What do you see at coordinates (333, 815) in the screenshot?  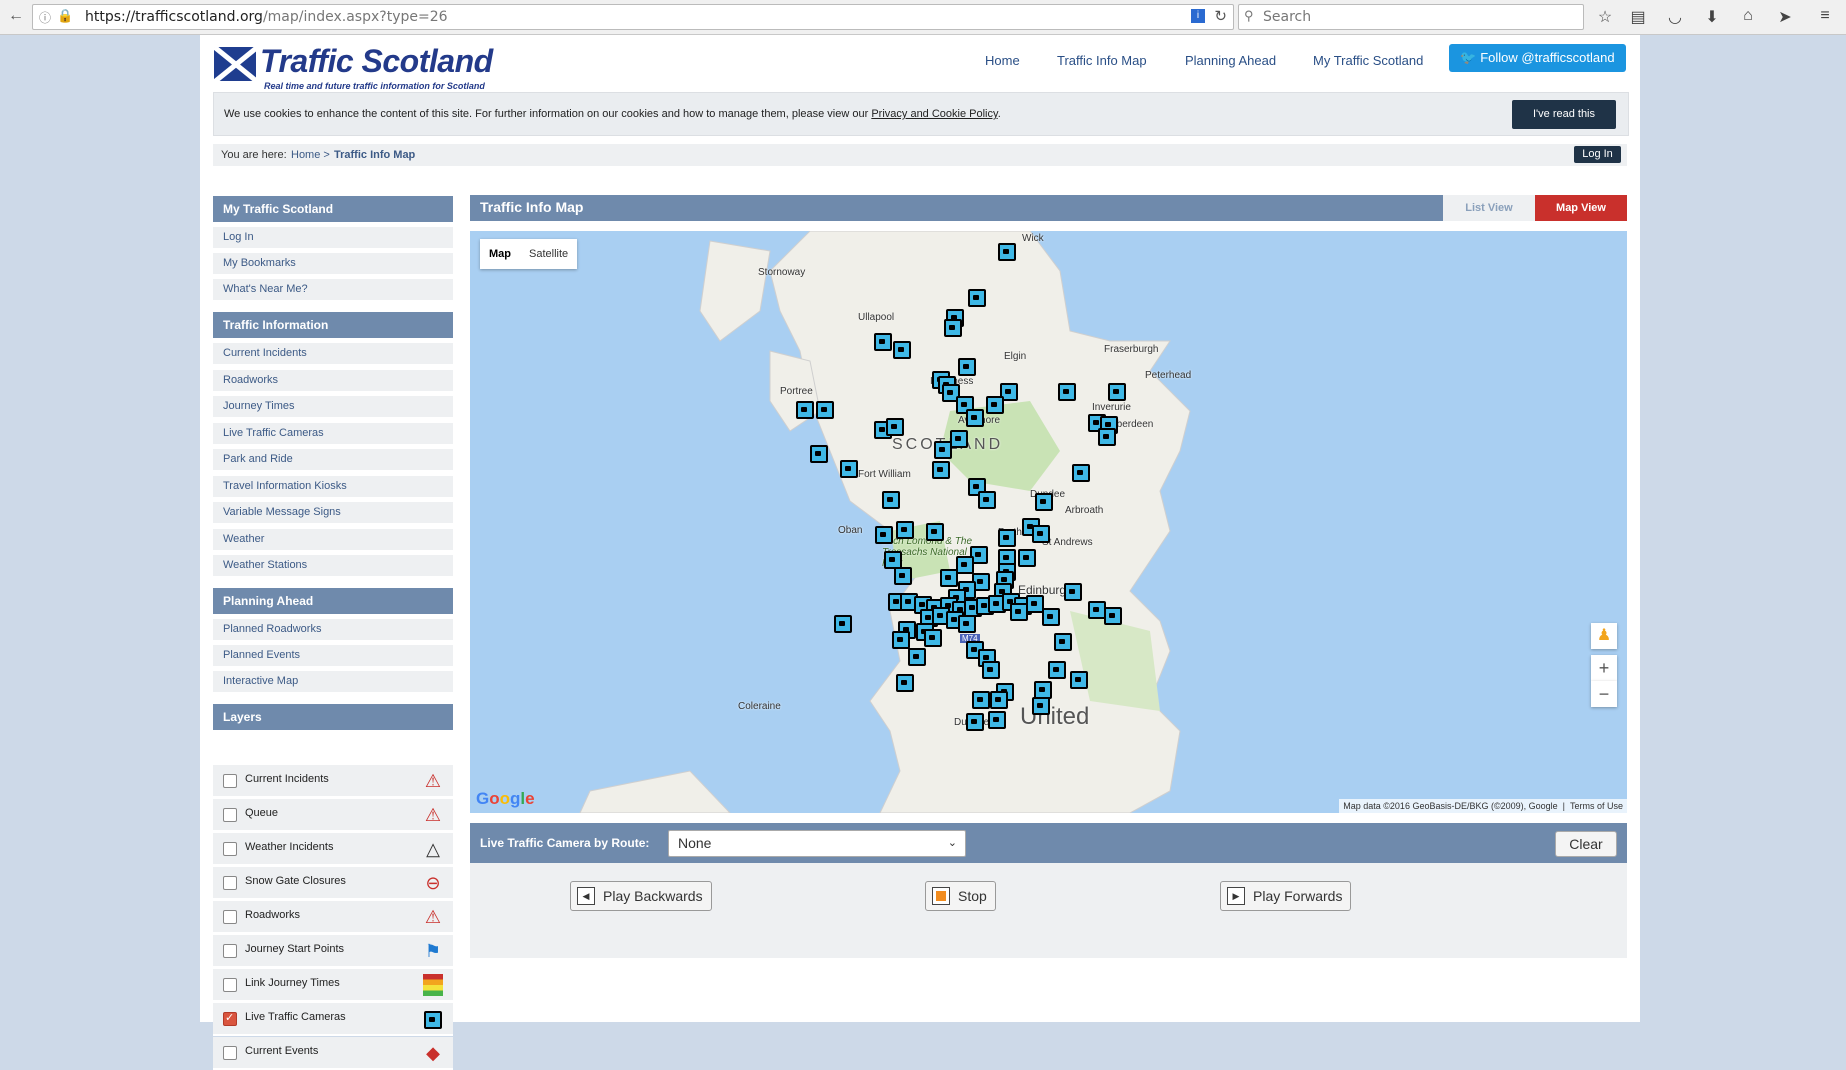 I see `layer-queue: Queue ⚠` at bounding box center [333, 815].